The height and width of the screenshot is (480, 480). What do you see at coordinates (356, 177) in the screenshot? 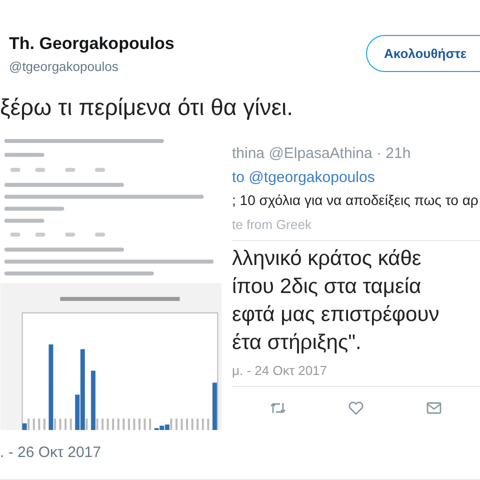
I see `reply-to: to @tgeorgakopoulos` at bounding box center [356, 177].